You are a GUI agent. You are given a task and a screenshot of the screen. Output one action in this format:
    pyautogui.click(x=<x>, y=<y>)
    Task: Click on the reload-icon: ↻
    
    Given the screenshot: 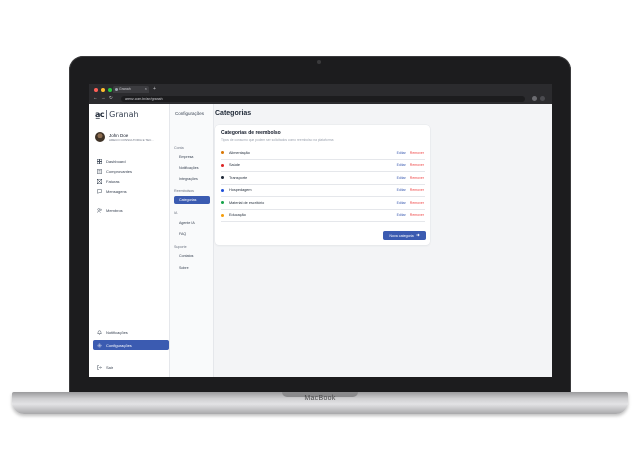 What is the action you would take?
    pyautogui.click(x=111, y=98)
    